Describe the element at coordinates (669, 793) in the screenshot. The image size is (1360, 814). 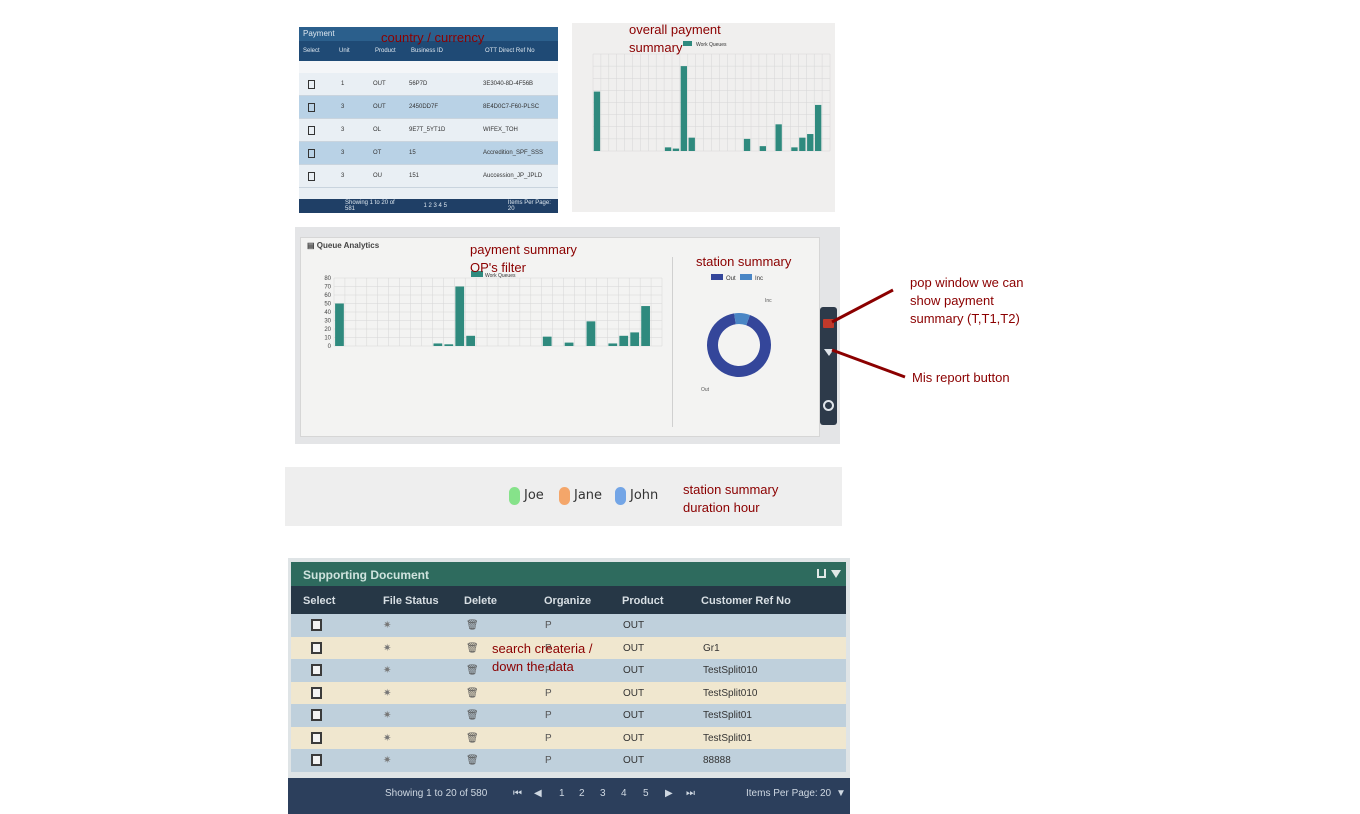
I see `next-page-icon: ▶` at that location.